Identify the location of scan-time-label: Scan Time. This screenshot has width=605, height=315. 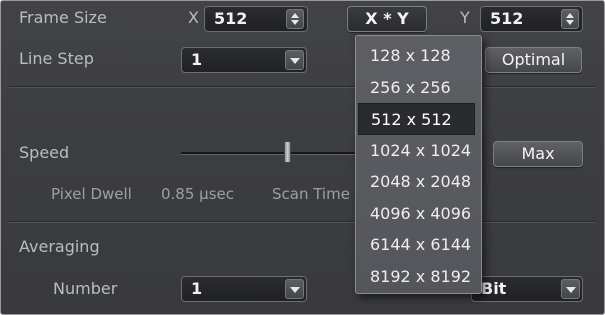
(311, 194).